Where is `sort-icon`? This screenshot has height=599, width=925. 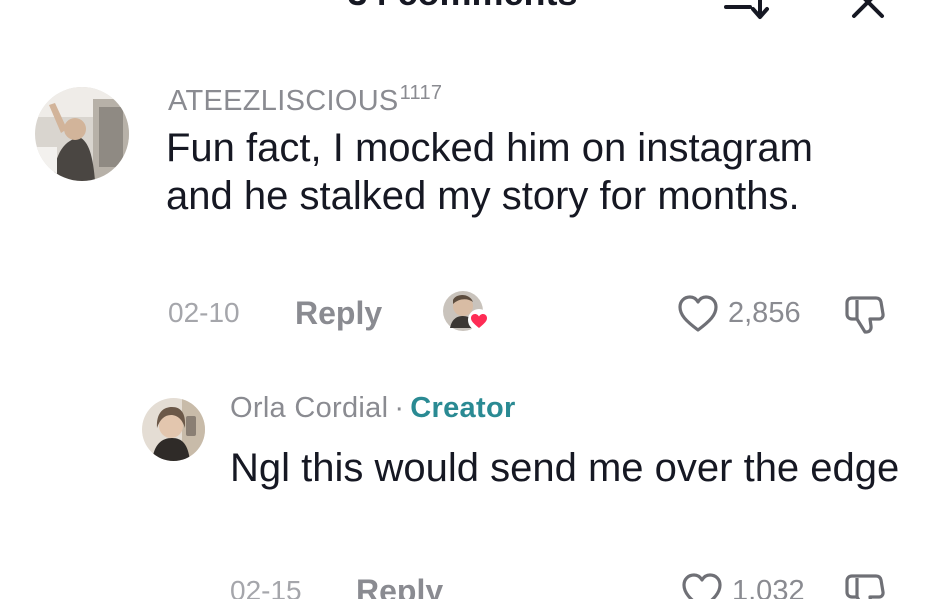 sort-icon is located at coordinates (747, 11).